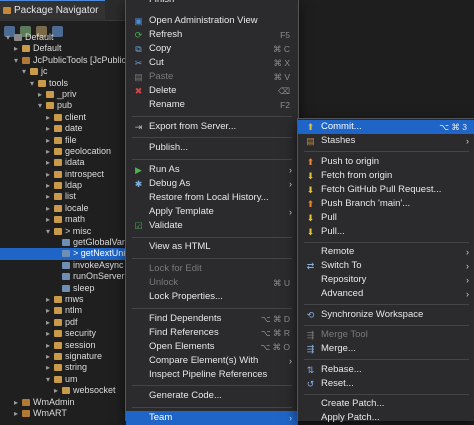 The width and height of the screenshot is (474, 425). Describe the element at coordinates (386, 266) in the screenshot. I see `menu-item-switch-to: ⇄ Switch To ›` at that location.